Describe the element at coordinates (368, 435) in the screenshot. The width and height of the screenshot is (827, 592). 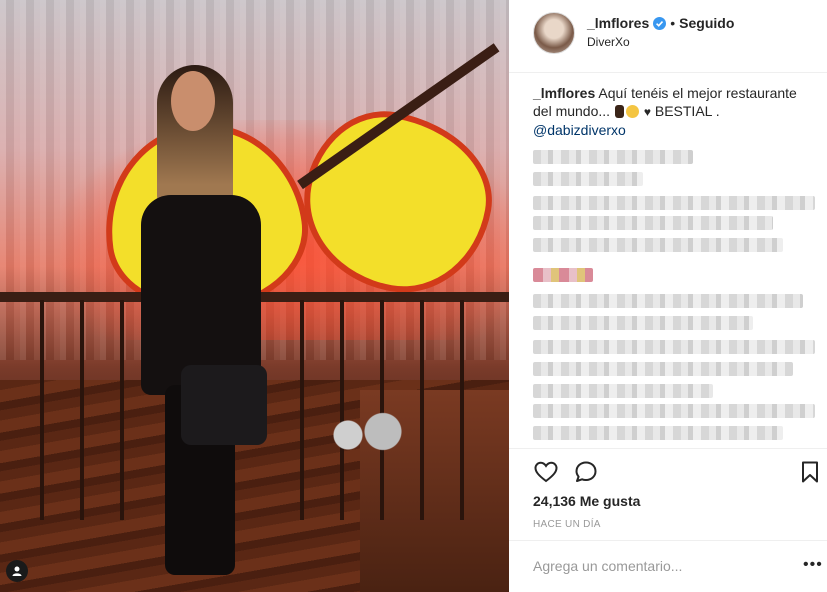
I see `metal-ant-sculpture` at that location.